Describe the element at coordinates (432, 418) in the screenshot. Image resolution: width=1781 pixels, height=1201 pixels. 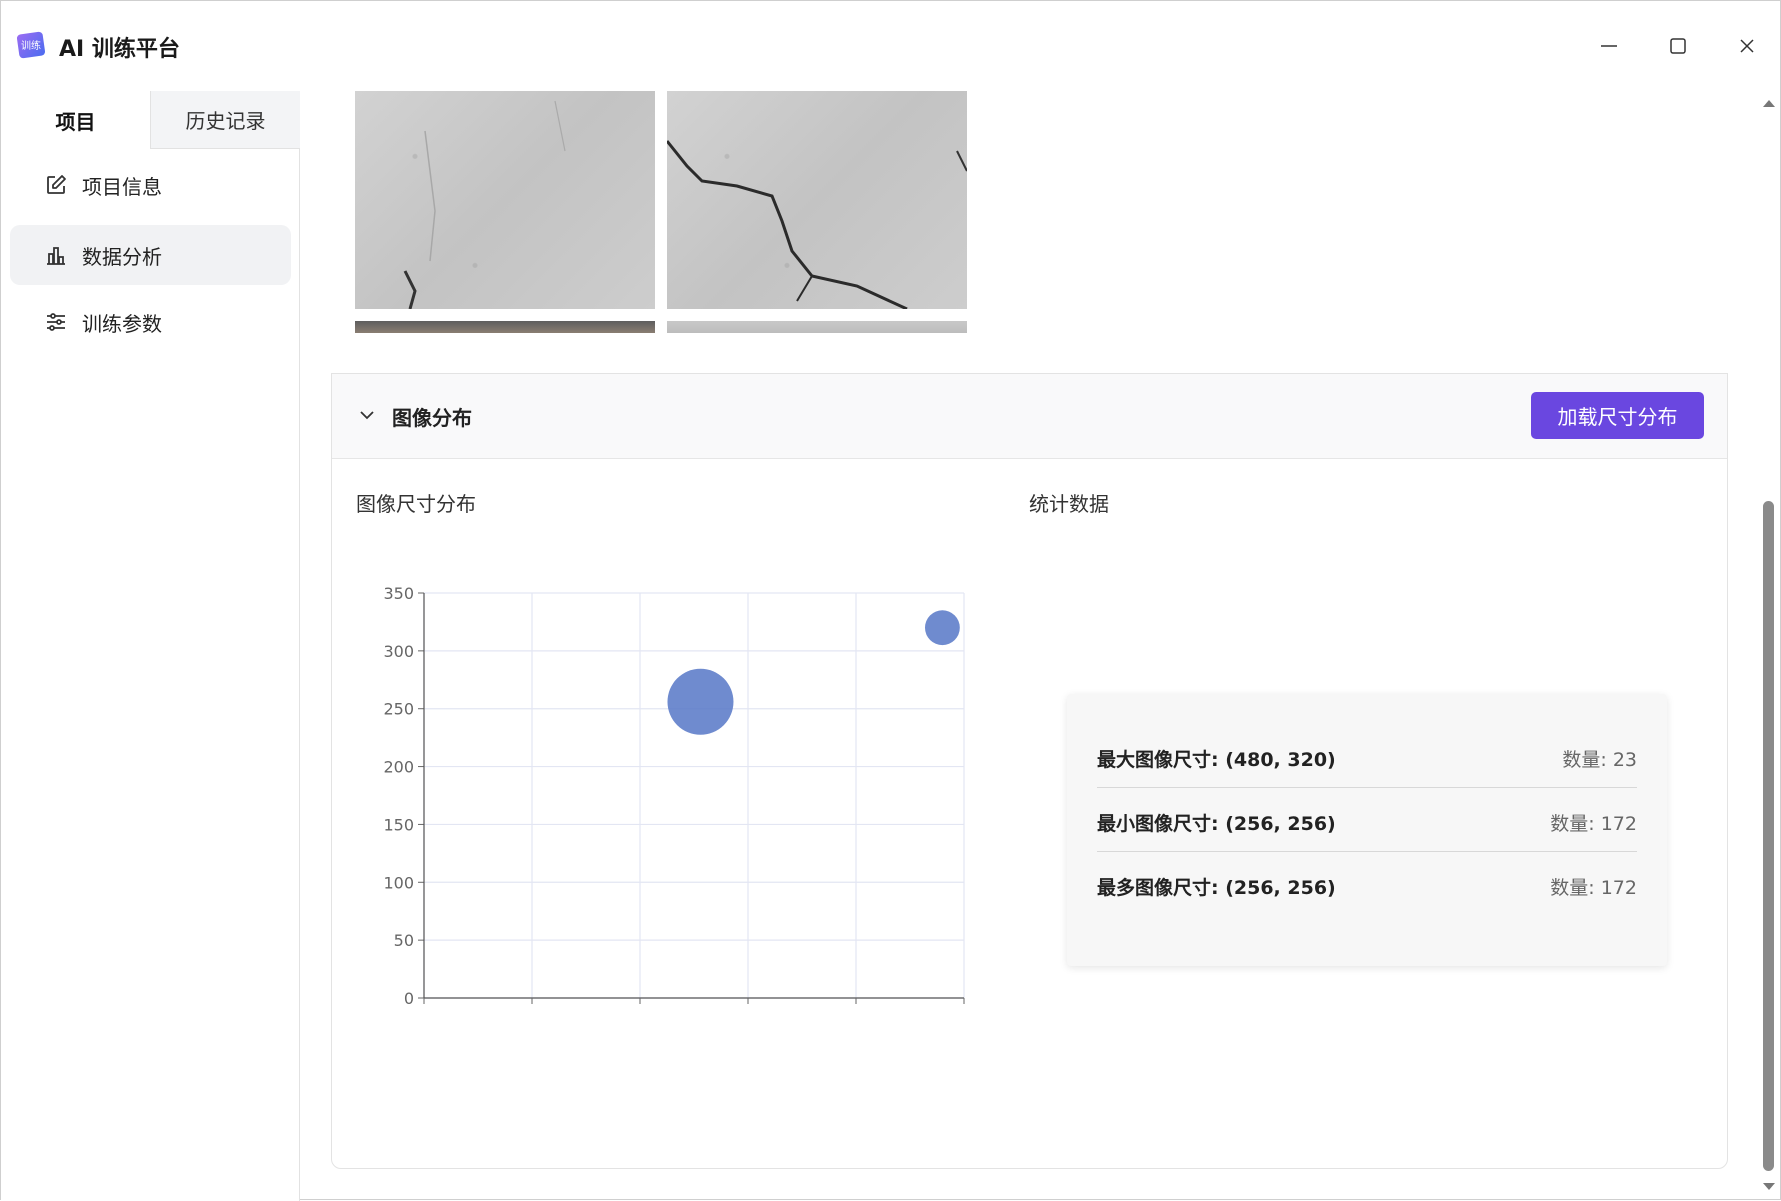
I see `panel-title: 图像分布` at that location.